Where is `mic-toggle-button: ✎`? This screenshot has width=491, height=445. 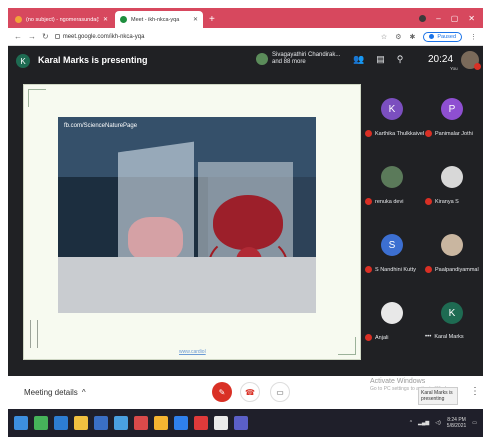
mic-toggle-button: ✎ is located at coordinates (222, 392).